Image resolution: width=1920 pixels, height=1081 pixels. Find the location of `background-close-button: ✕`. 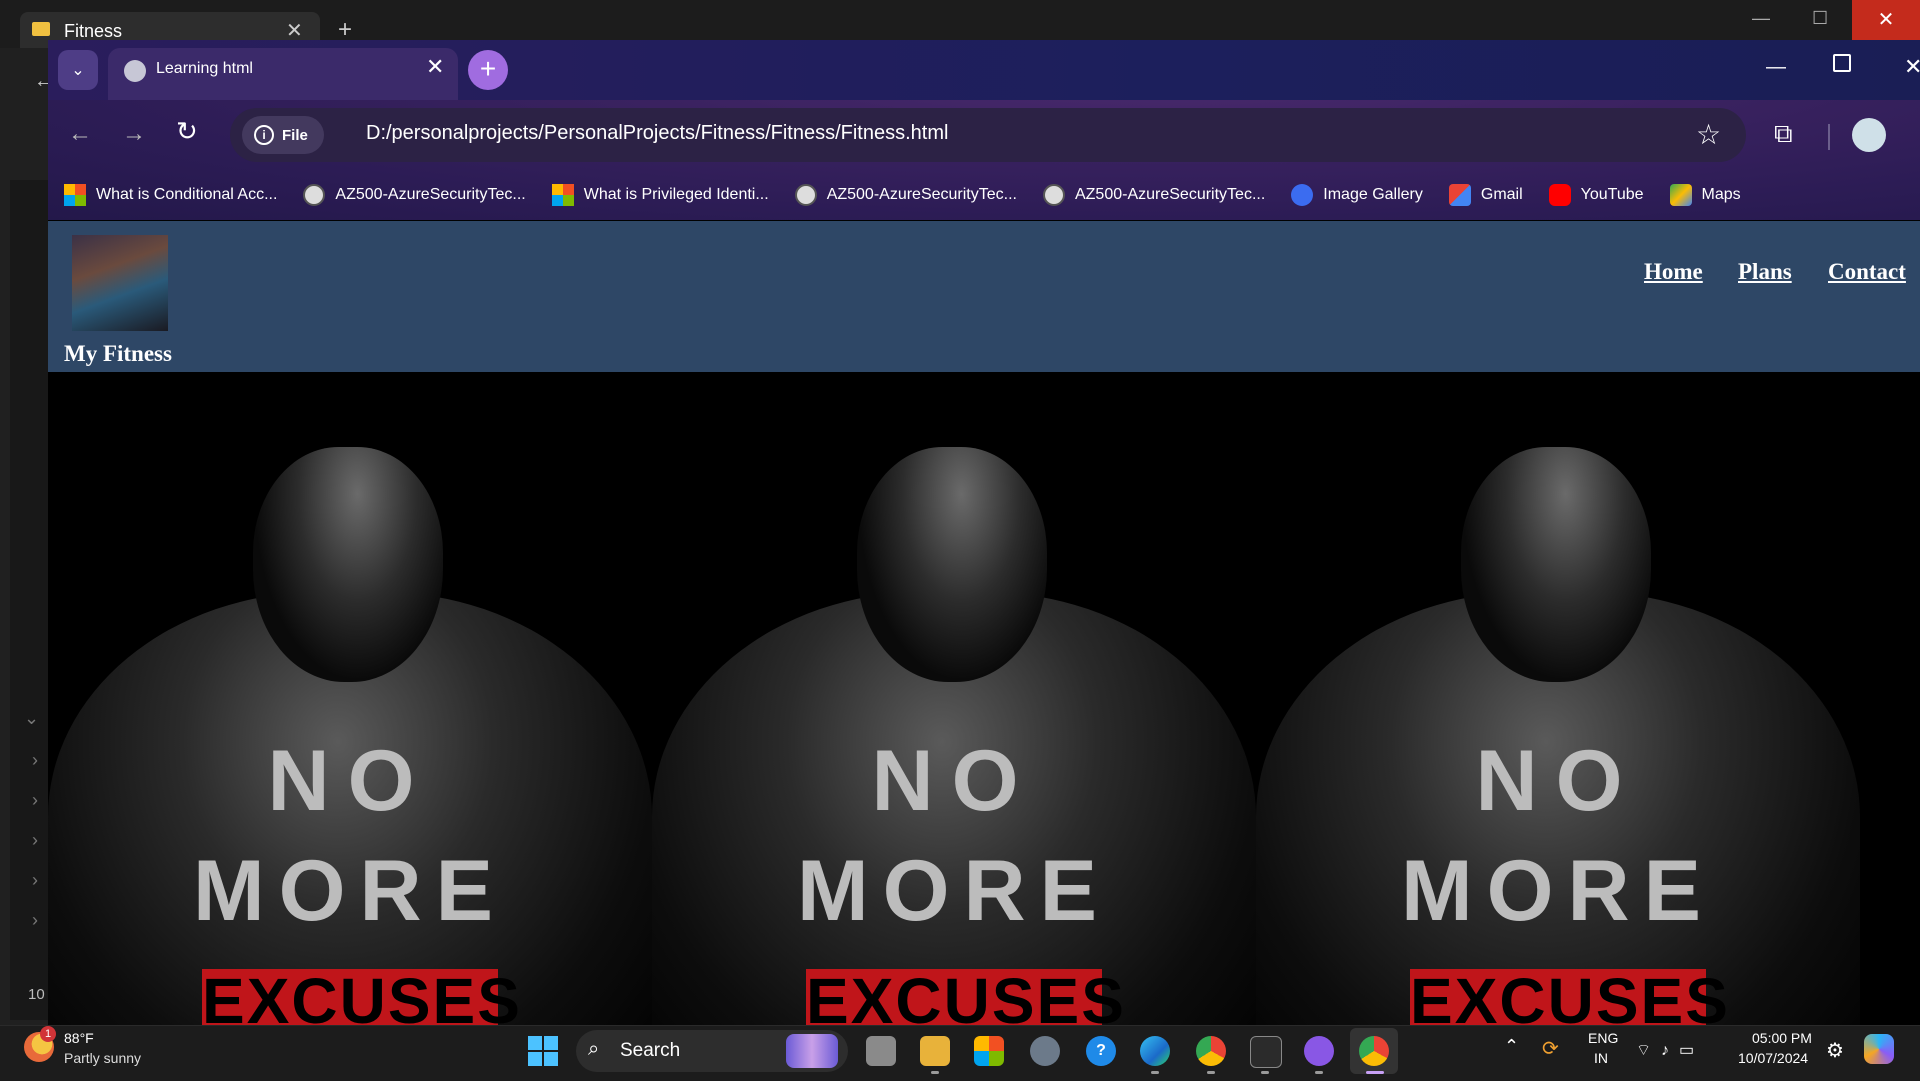

background-close-button: ✕ is located at coordinates (1886, 20).